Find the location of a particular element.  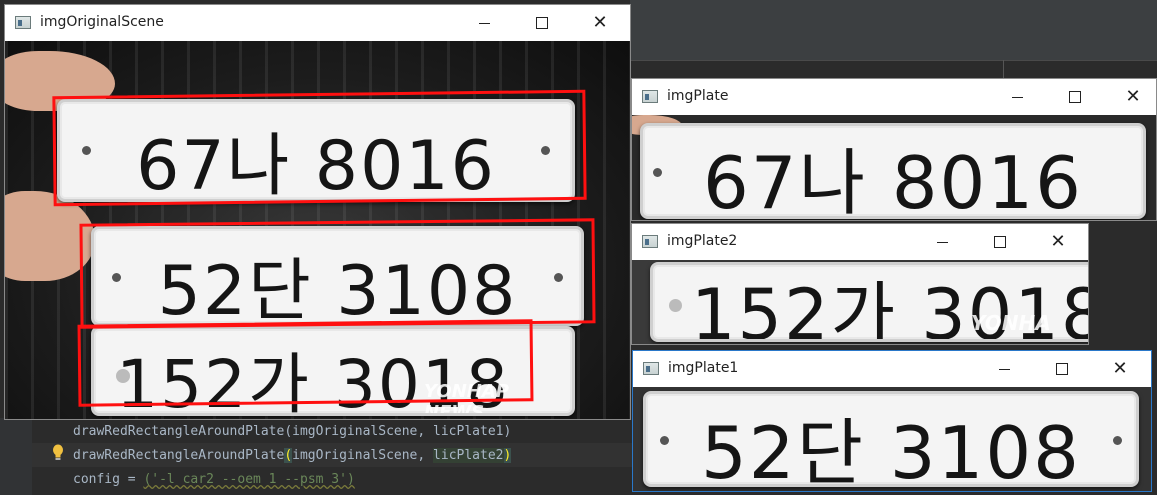

window-title: imgOriginalScene is located at coordinates (102, 22).